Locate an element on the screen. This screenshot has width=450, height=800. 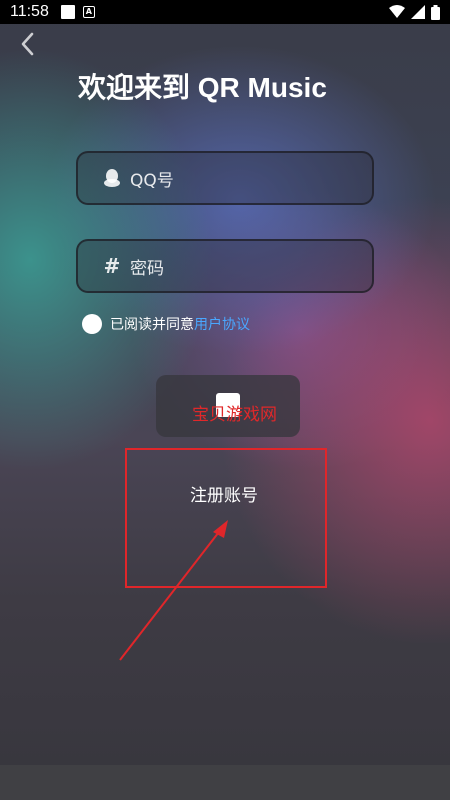
qq-number-placeholder: QQ号 is located at coordinates (152, 180).